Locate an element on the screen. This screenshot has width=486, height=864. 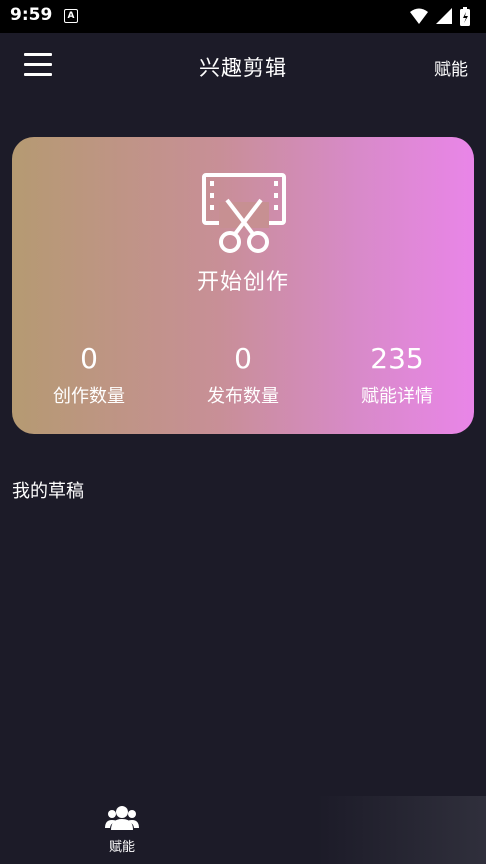
stat-creations: 0 创作数量 is located at coordinates (89, 375).